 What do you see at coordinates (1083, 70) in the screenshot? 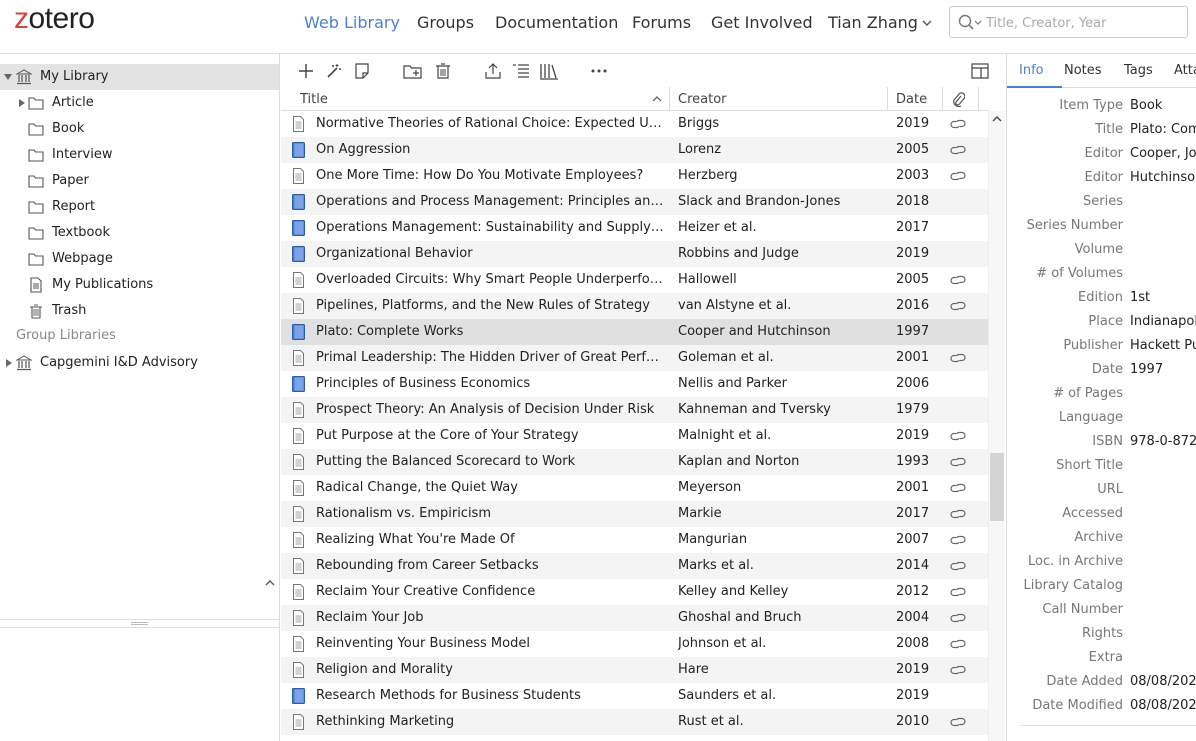
I see `tab-notes: Notes` at bounding box center [1083, 70].